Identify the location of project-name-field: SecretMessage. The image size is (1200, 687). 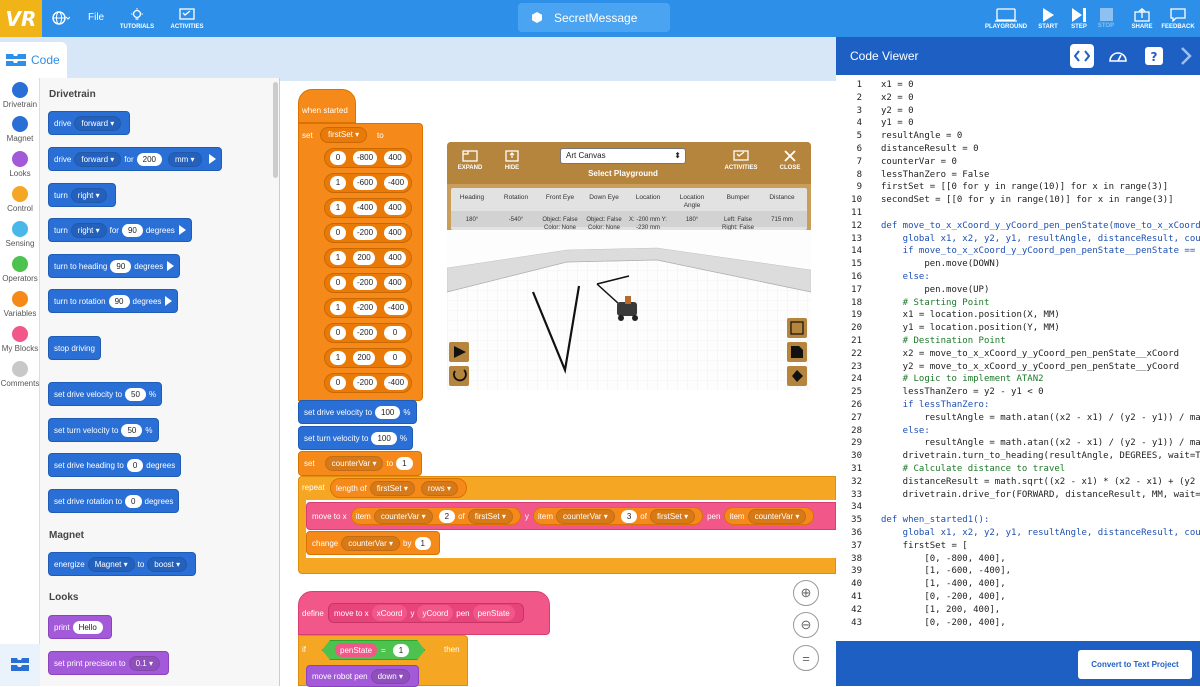
(594, 17).